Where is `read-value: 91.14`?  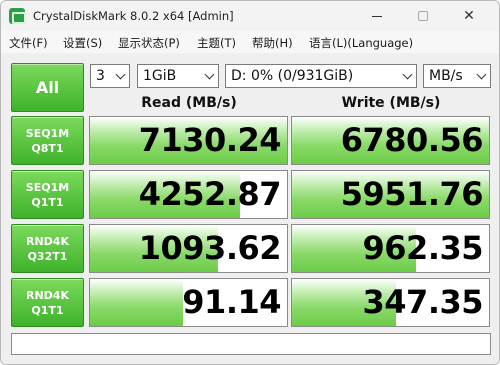
read-value: 91.14 is located at coordinates (231, 302).